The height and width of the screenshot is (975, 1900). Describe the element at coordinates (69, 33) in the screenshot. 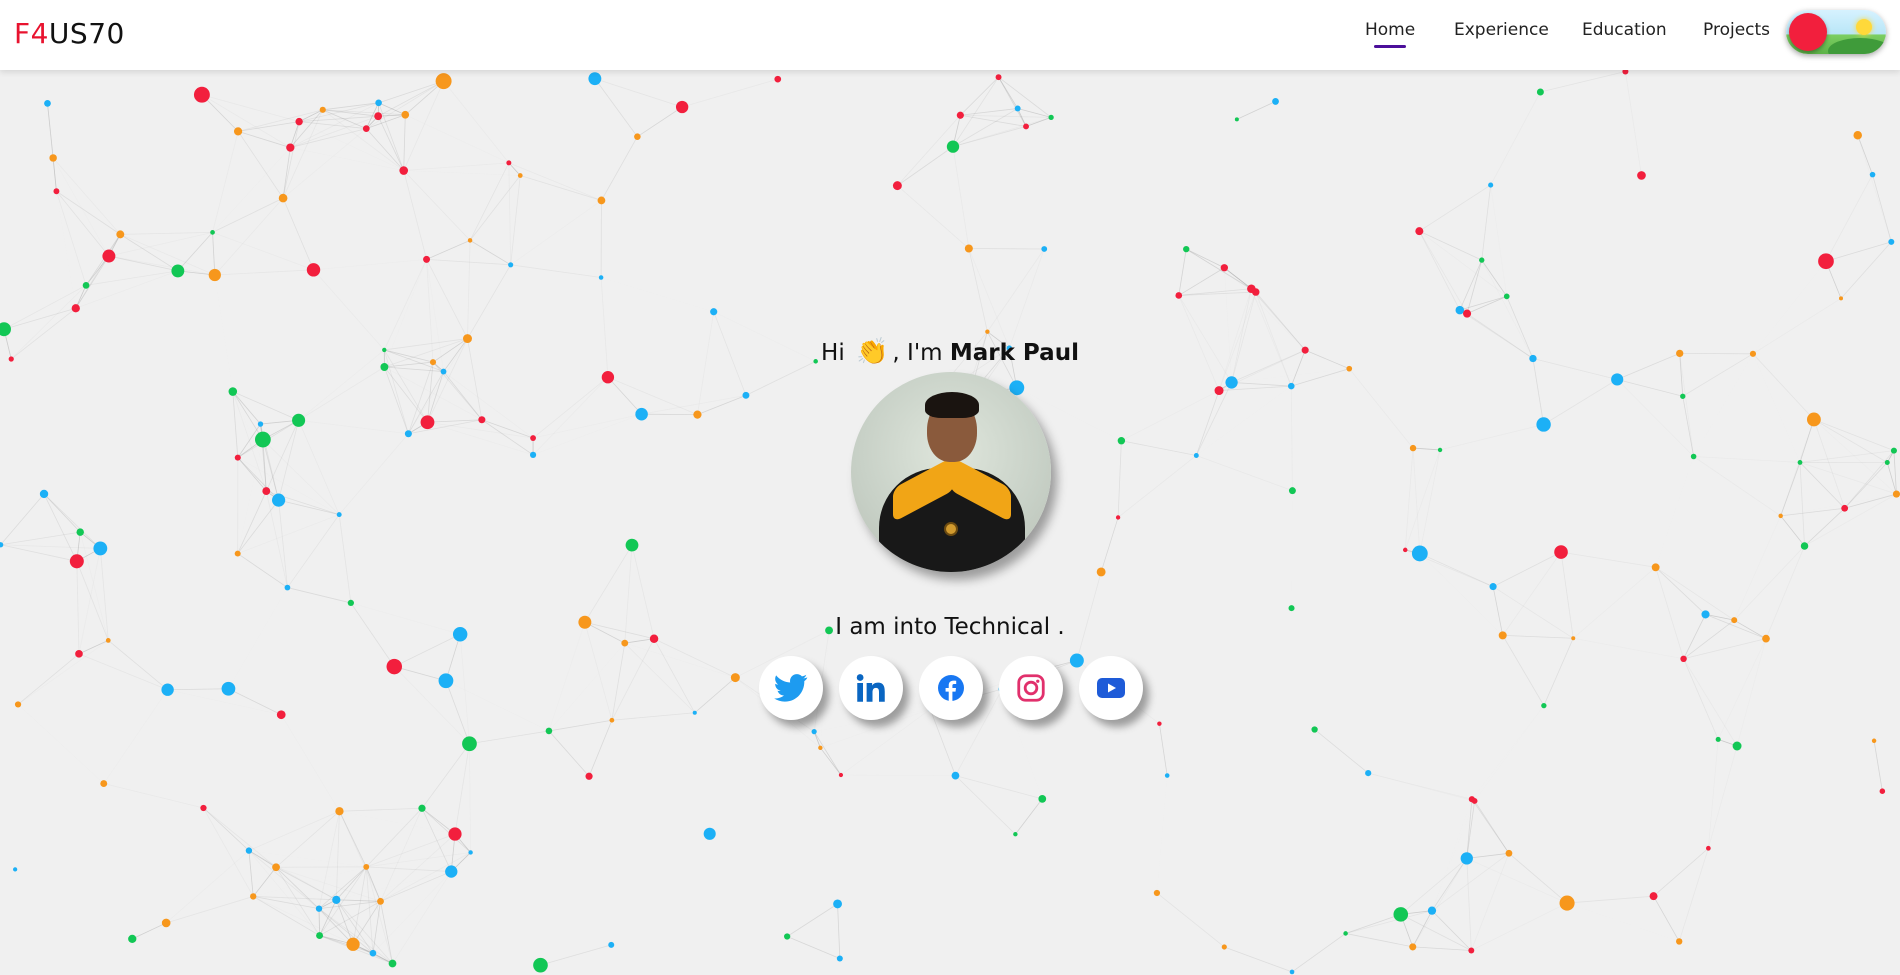

I see `brand-logo: F4US70` at that location.